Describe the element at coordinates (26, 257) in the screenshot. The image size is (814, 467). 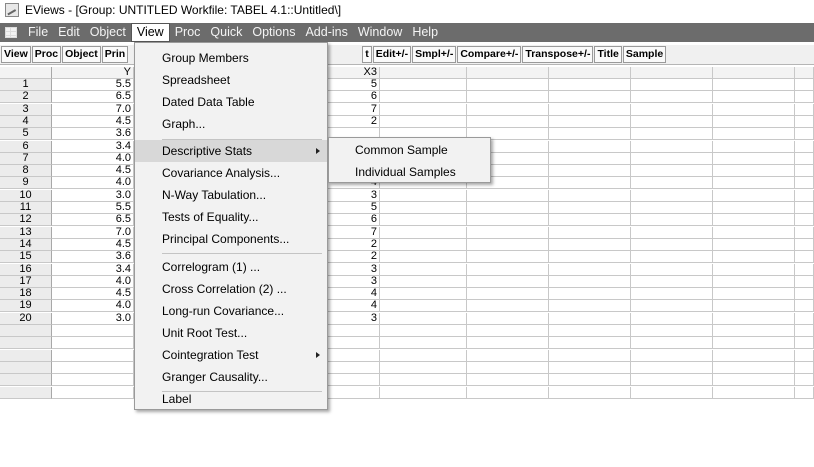
I see `row-number: 15` at that location.